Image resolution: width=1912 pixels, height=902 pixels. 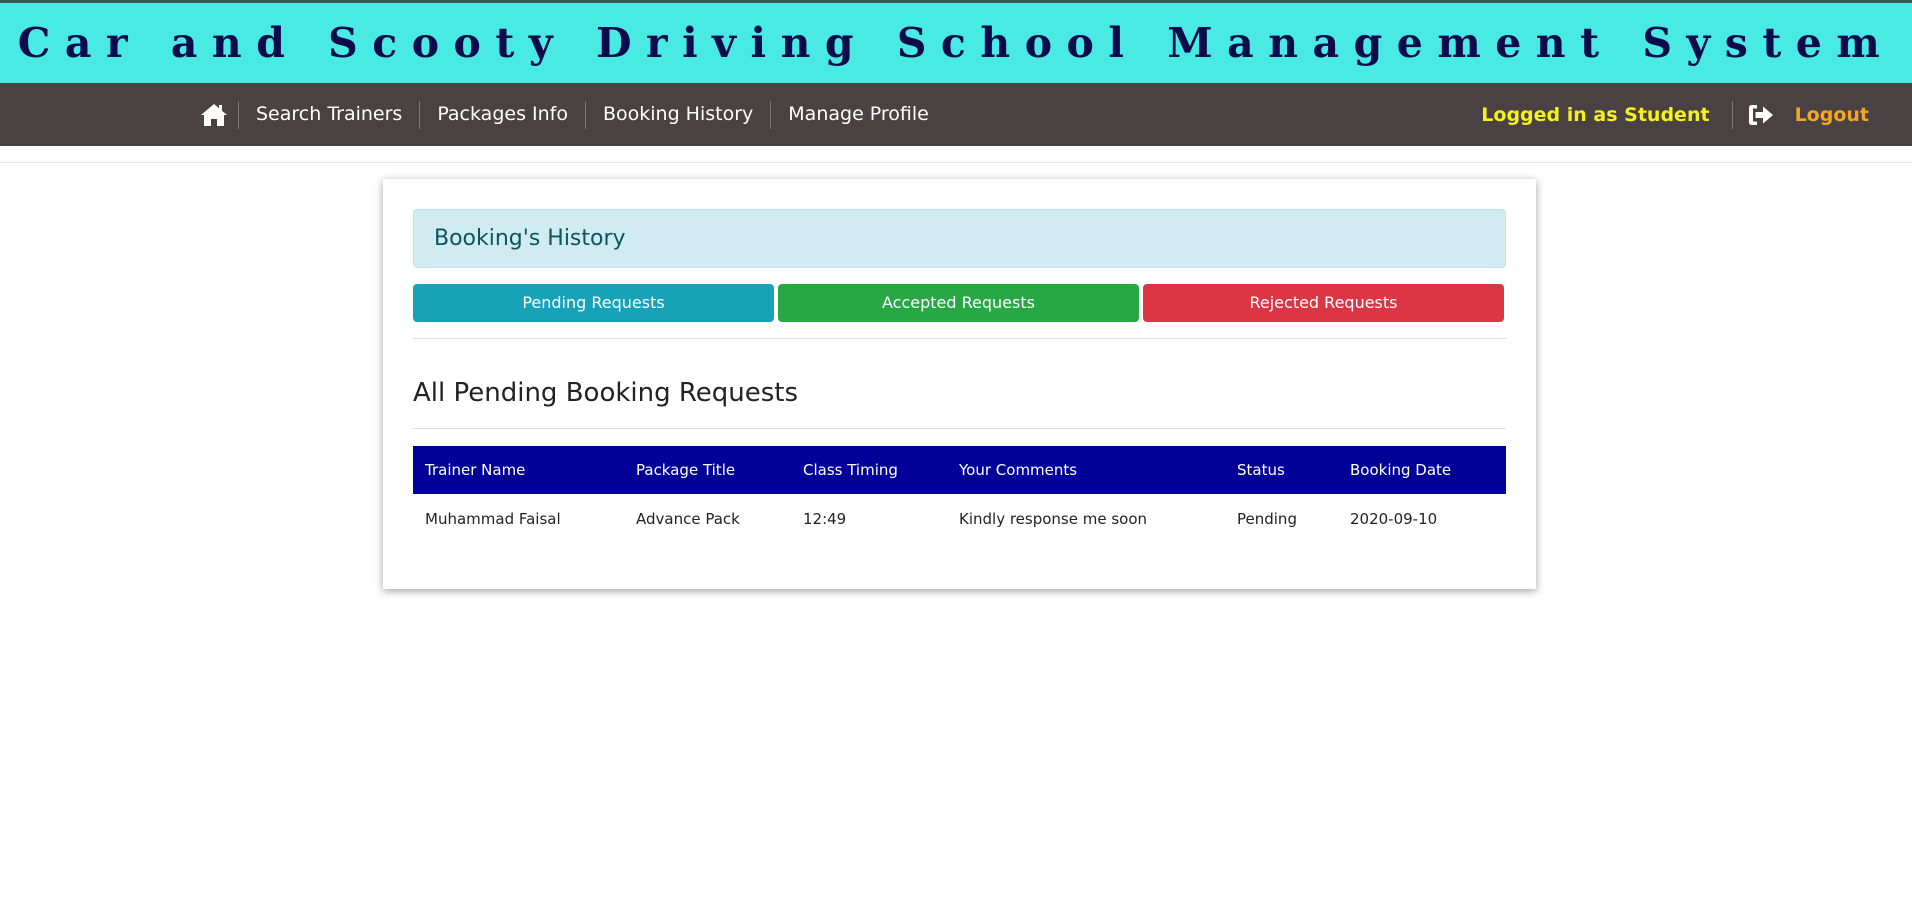 I want to click on home-link, so click(x=214, y=114).